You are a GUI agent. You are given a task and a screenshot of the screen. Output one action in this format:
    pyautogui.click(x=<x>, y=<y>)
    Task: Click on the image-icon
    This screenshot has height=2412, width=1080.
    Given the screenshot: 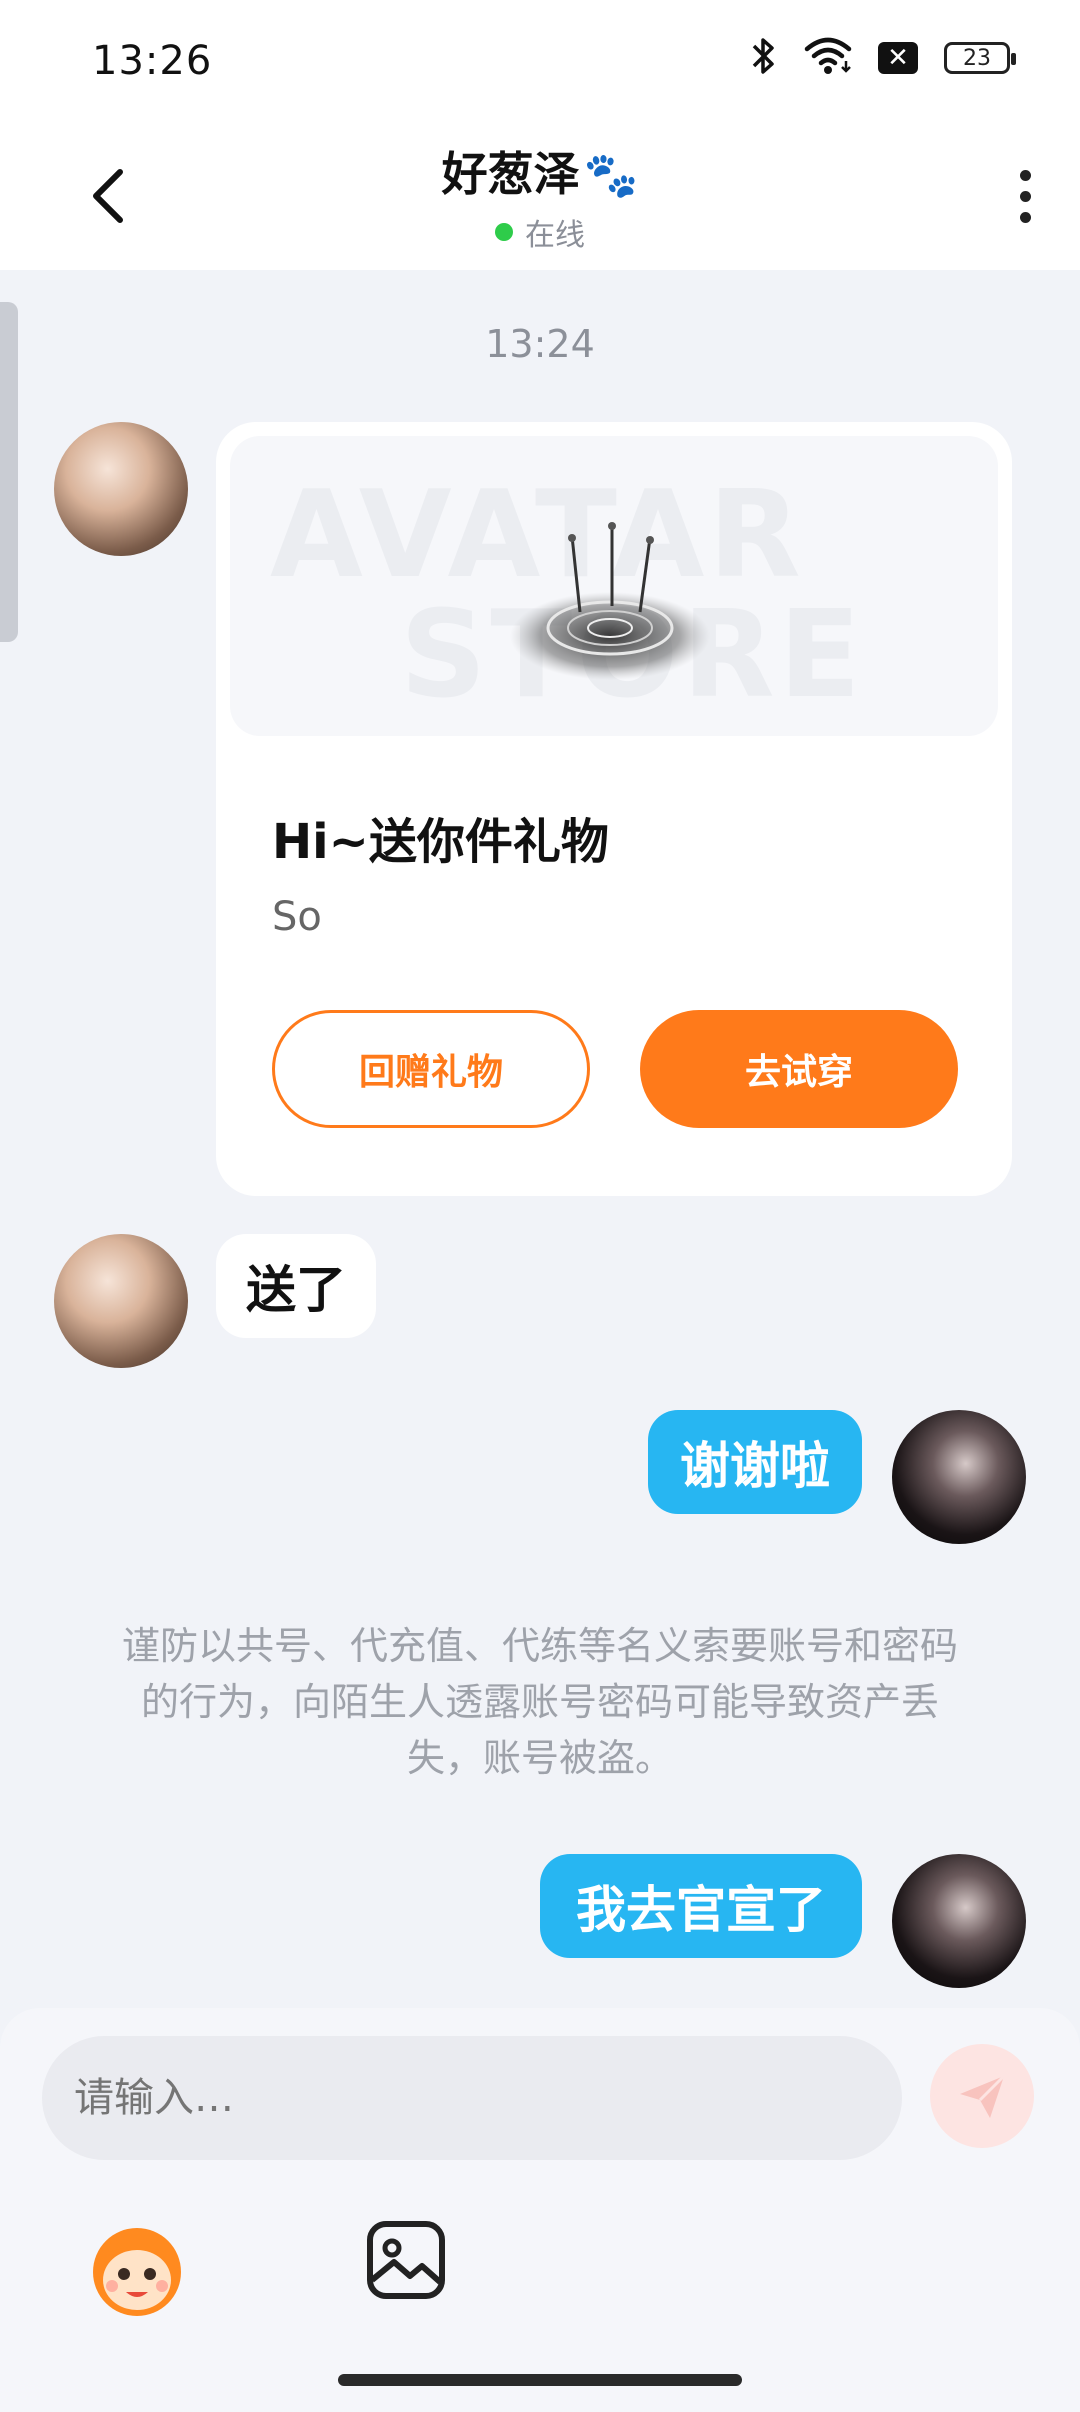 What is the action you would take?
    pyautogui.click(x=406, y=2260)
    